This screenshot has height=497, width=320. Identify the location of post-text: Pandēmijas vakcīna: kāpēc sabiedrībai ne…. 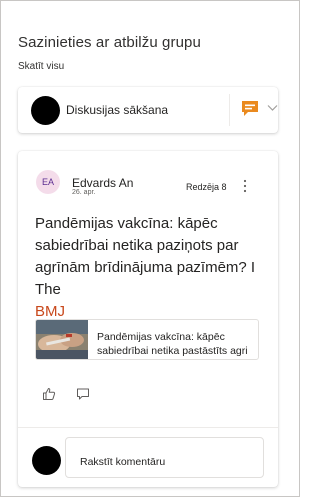
(145, 256).